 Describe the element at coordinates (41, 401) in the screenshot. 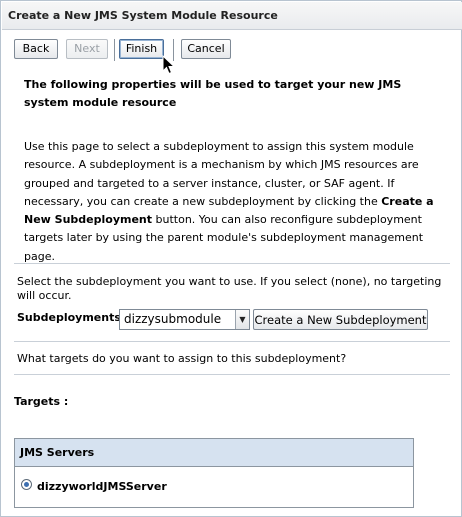

I see `targets-label: Targets :` at that location.